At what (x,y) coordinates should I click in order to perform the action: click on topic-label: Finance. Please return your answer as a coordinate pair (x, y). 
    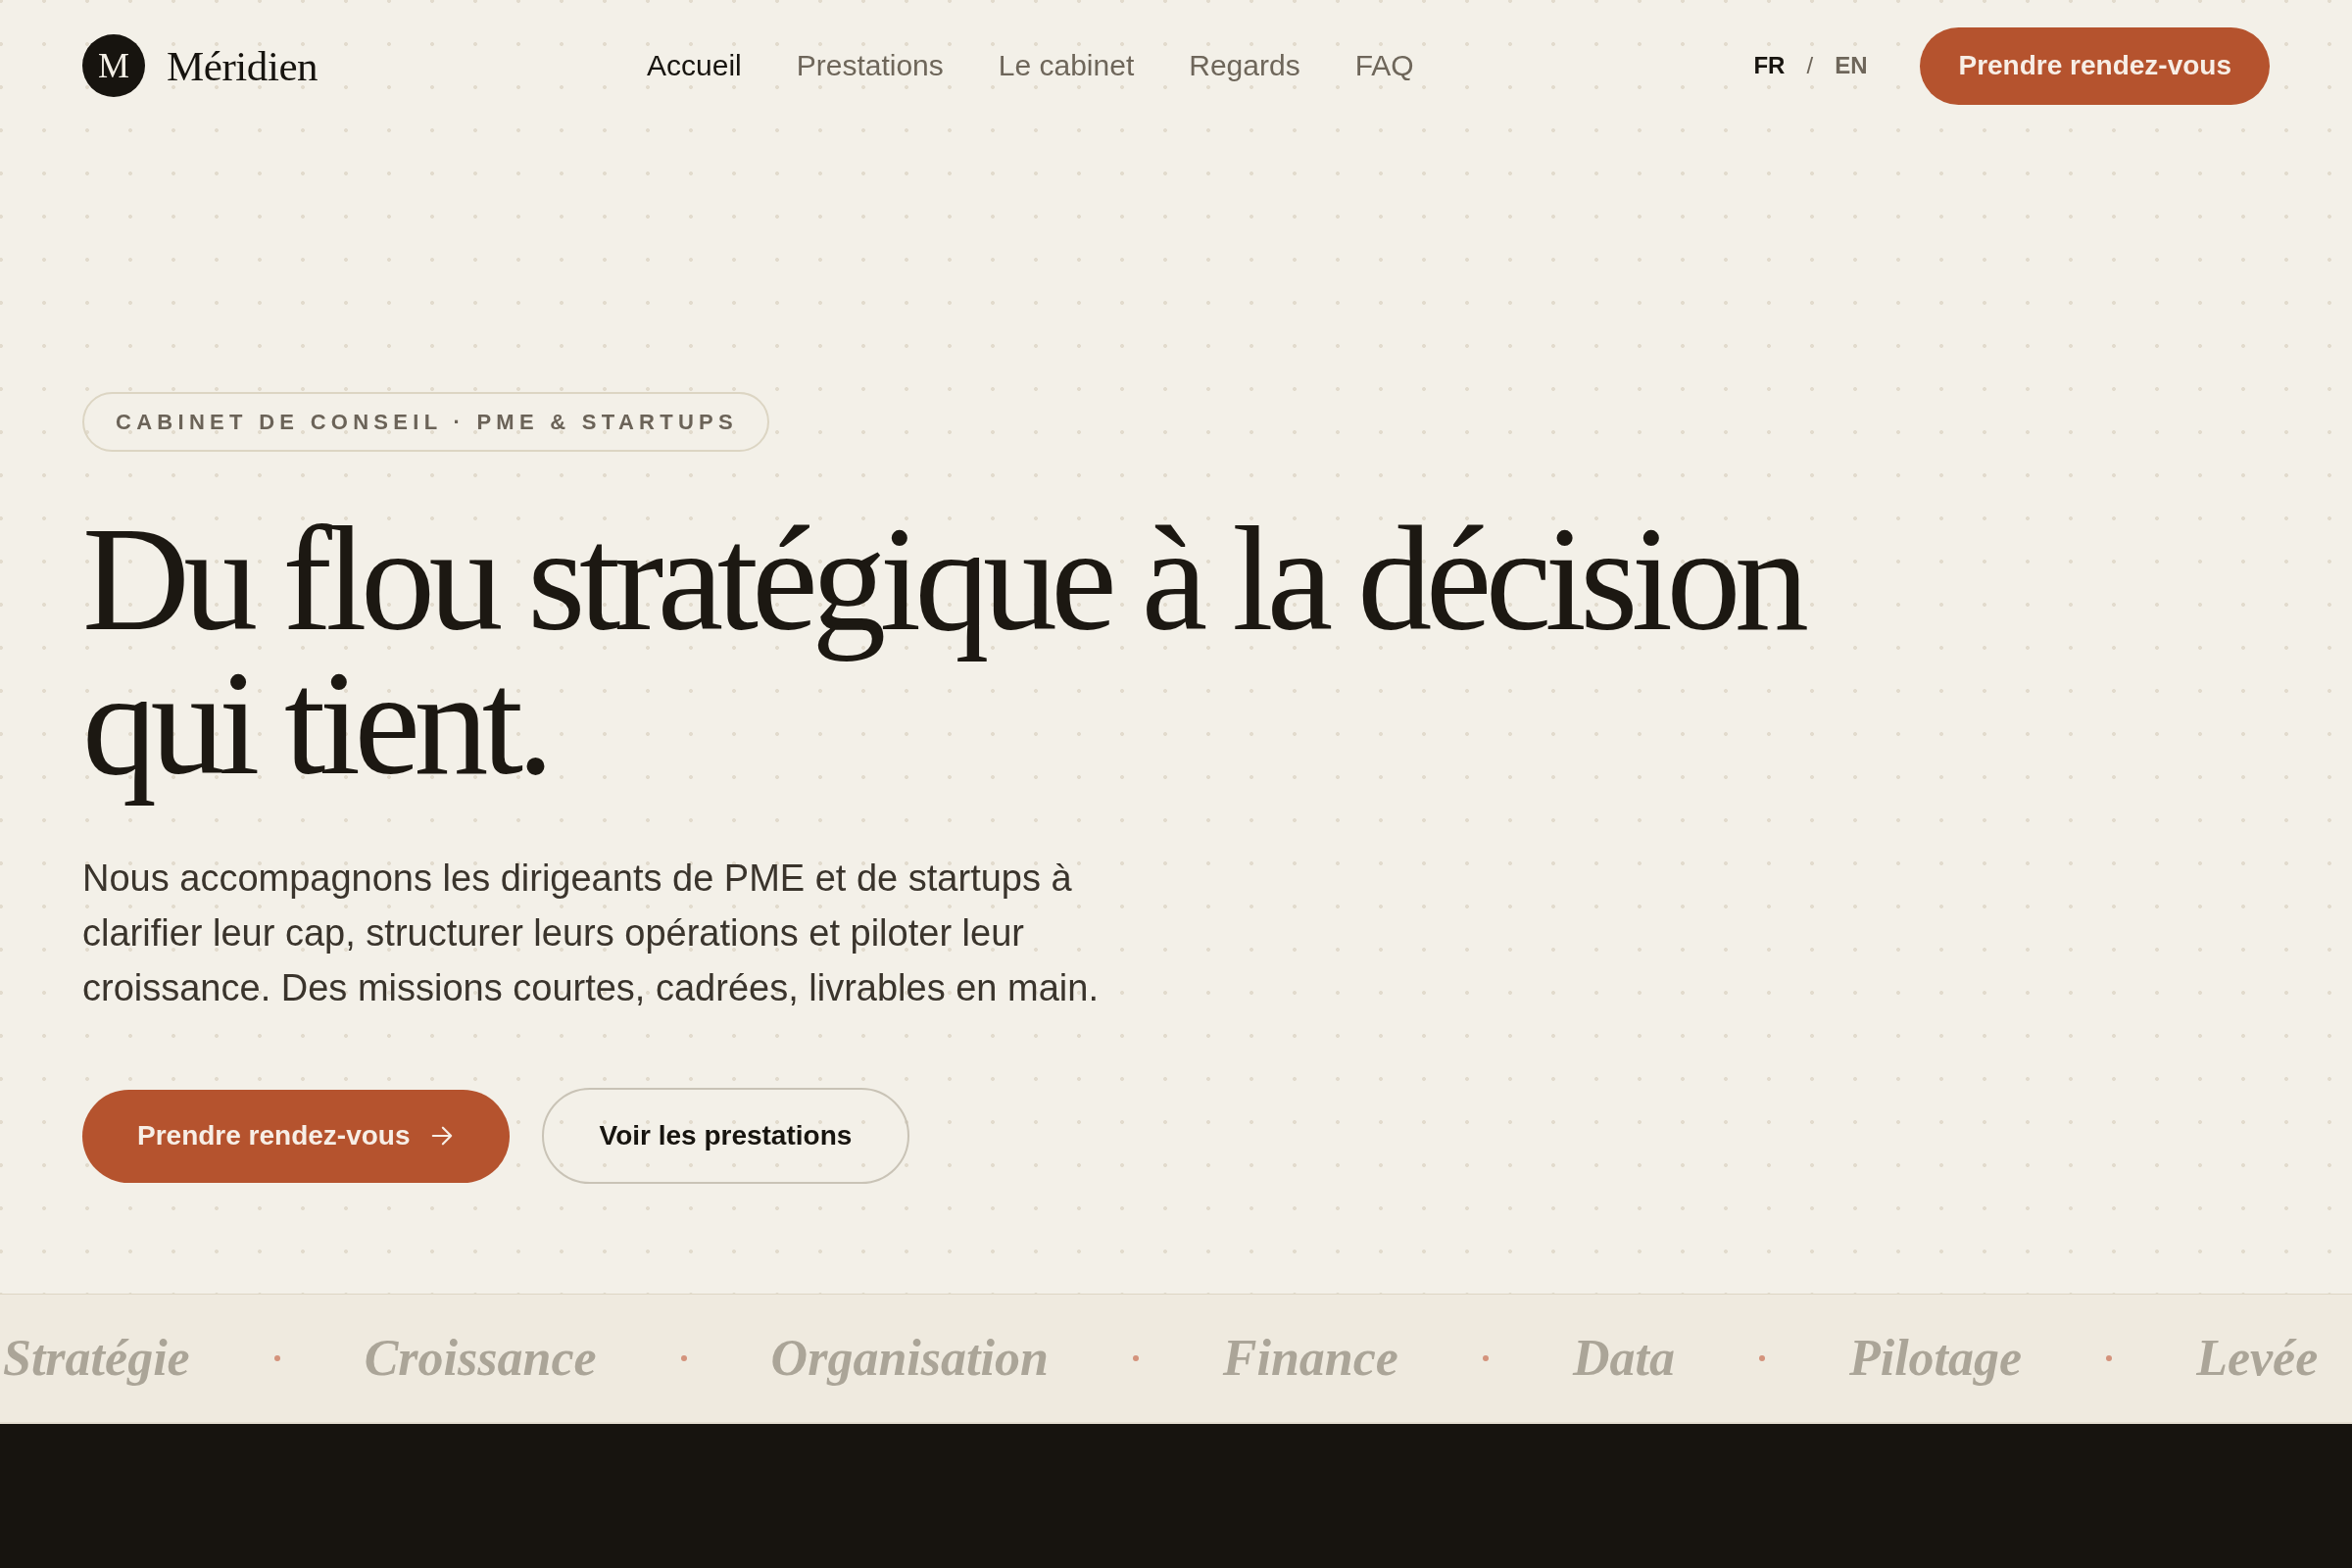
    Looking at the image, I should click on (1310, 1358).